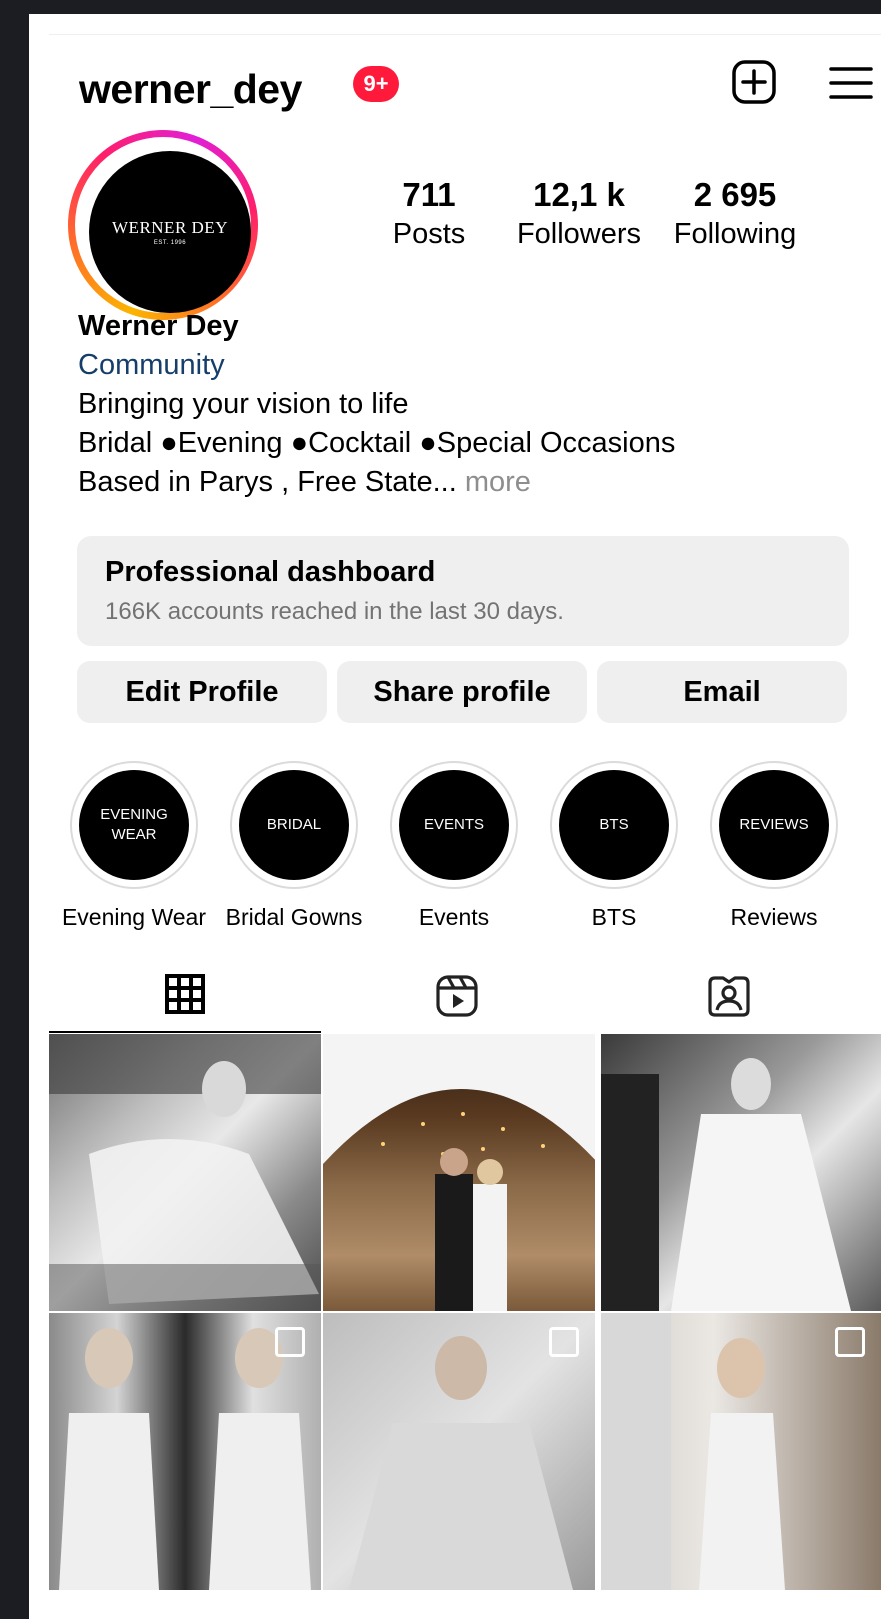 The image size is (881, 1619). I want to click on highlight-cover: REVIEWS, so click(774, 825).